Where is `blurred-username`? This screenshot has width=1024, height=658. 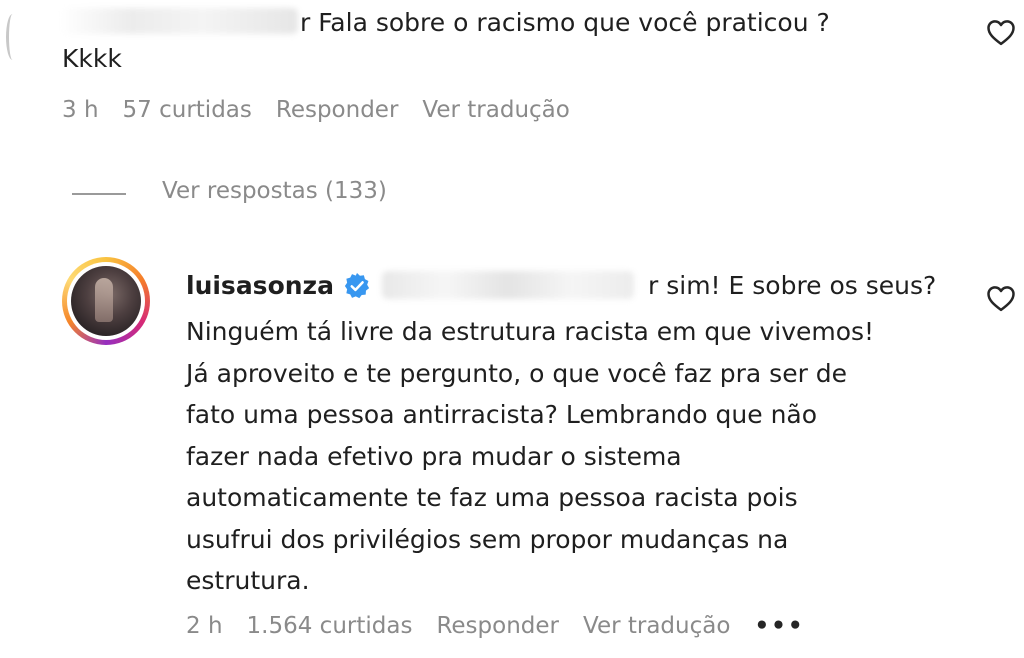 blurred-username is located at coordinates (179, 21).